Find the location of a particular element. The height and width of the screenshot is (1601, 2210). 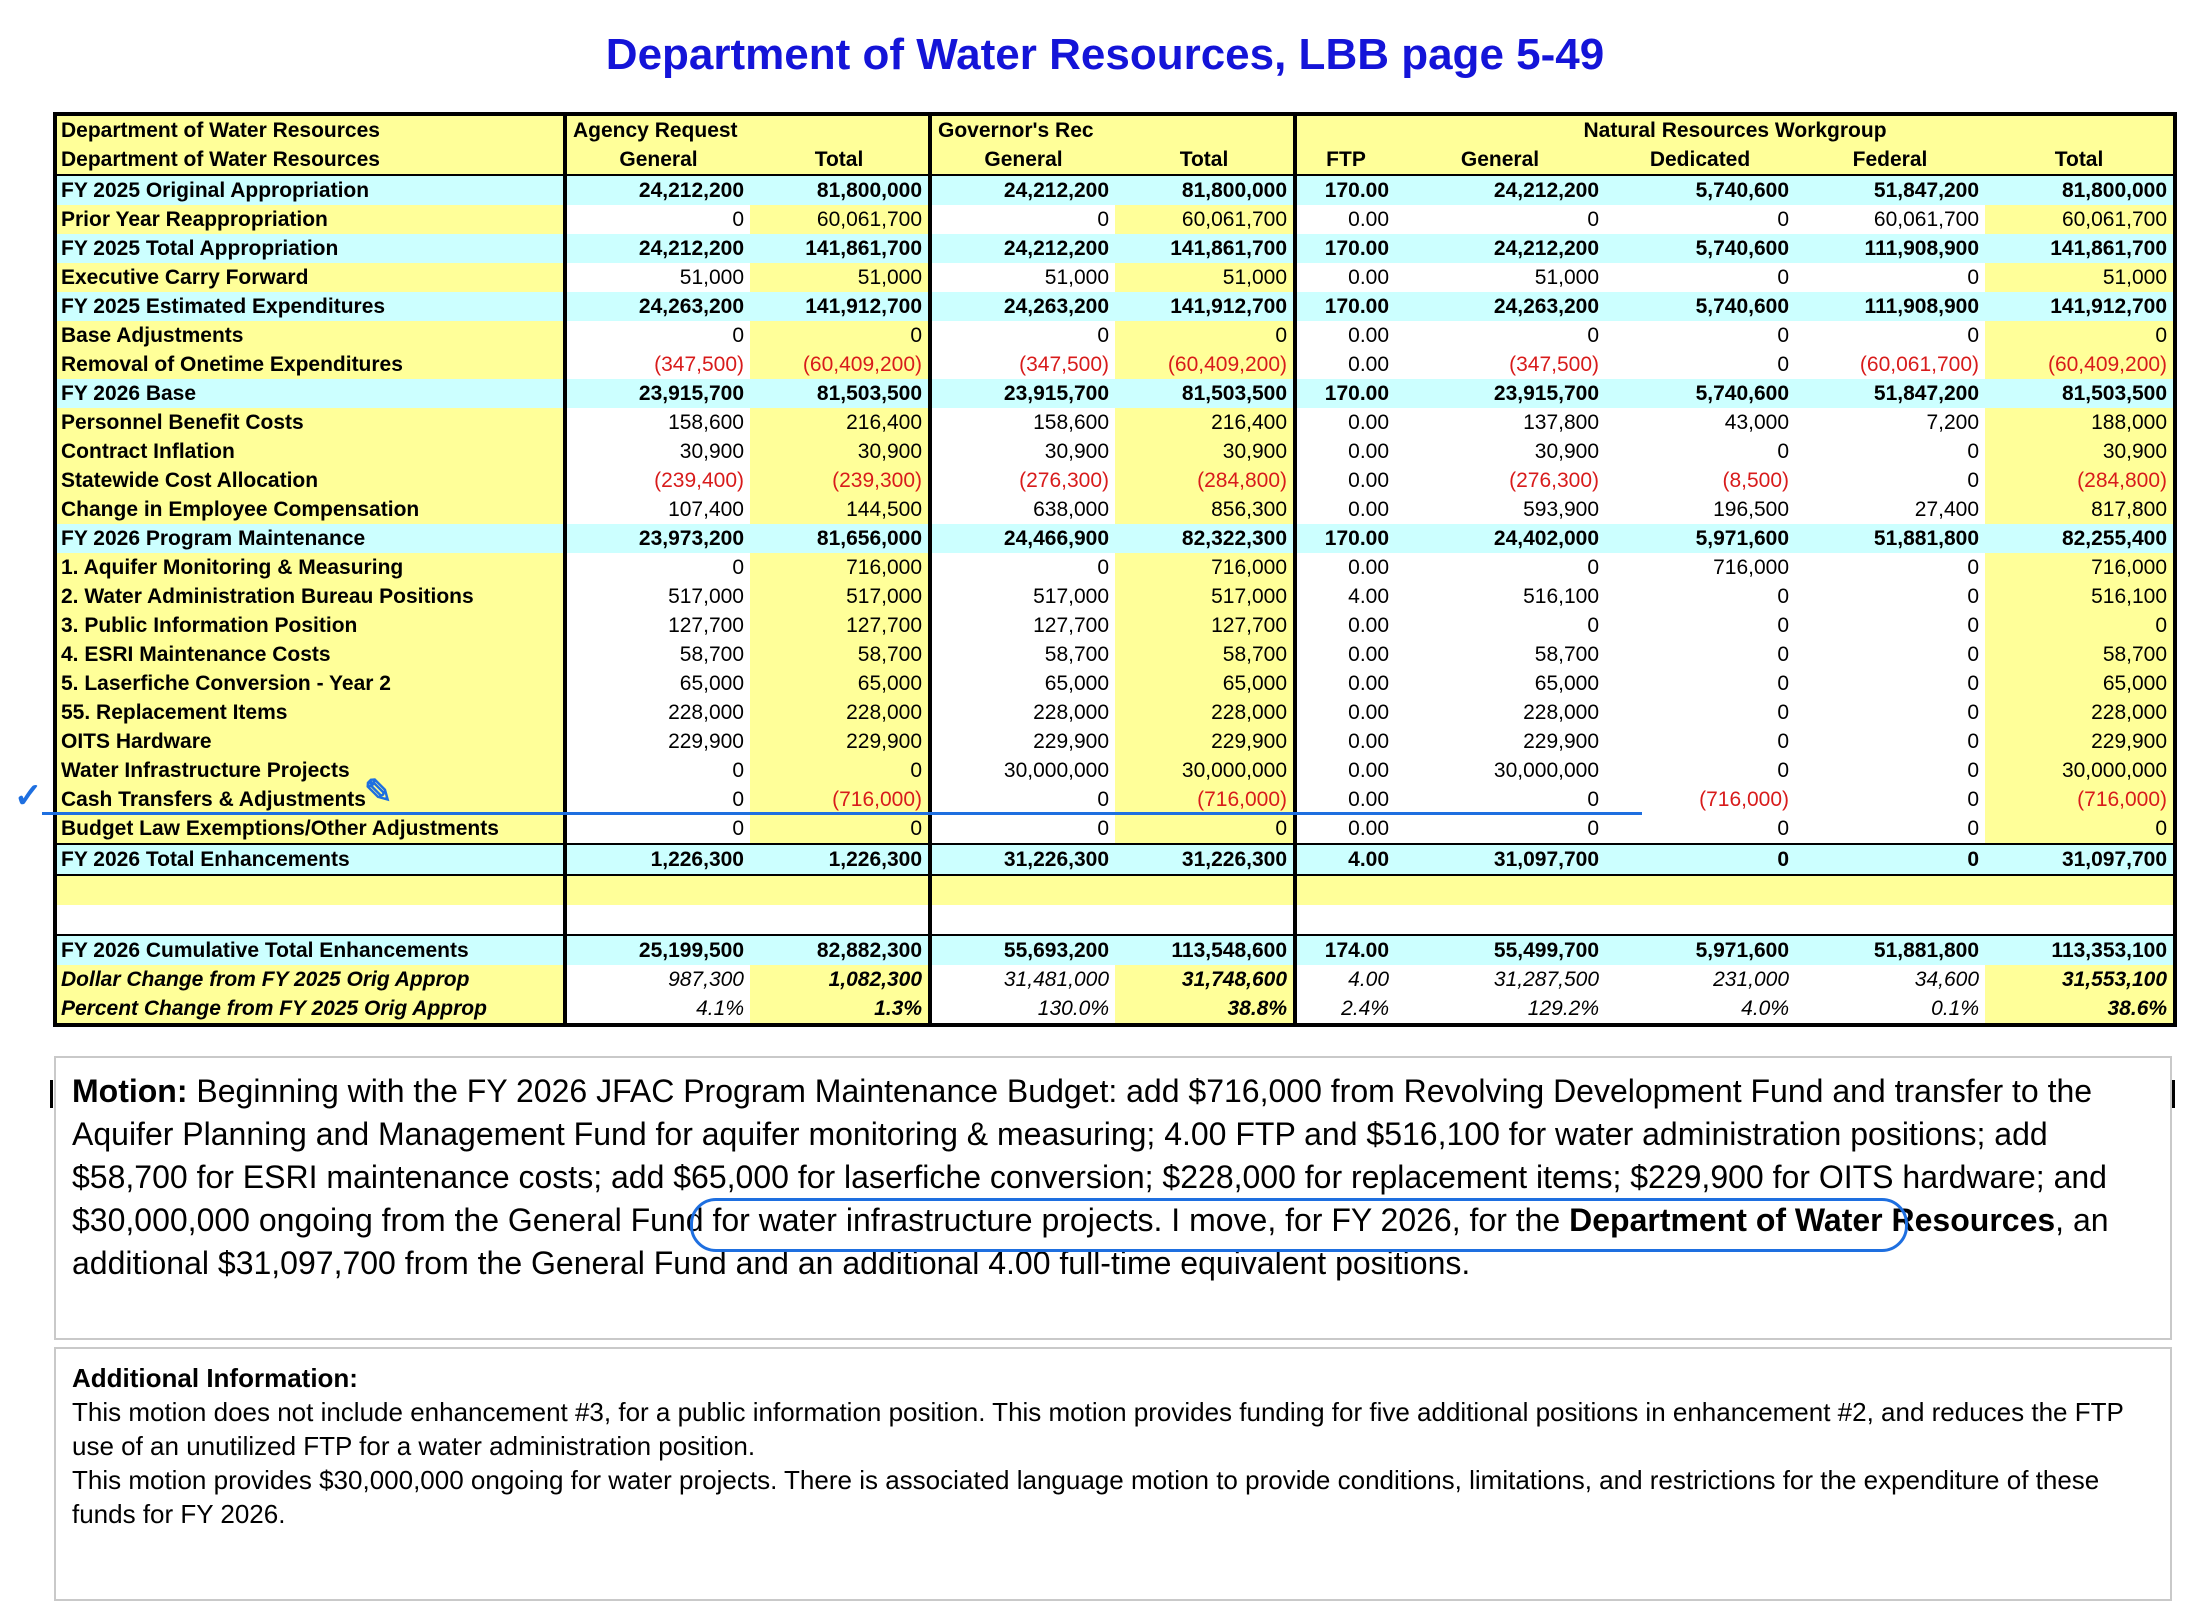

cell-gov-total: 65,000 is located at coordinates (1206, 683).